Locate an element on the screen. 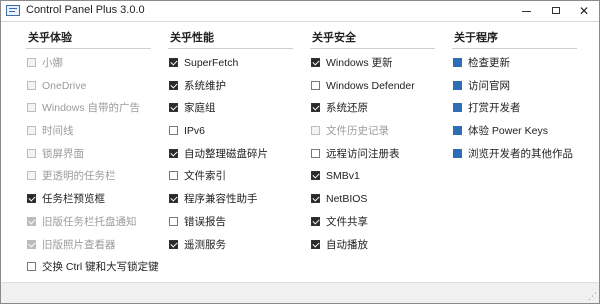 The height and width of the screenshot is (304, 600). option-item: 错误报告 is located at coordinates (230, 222).